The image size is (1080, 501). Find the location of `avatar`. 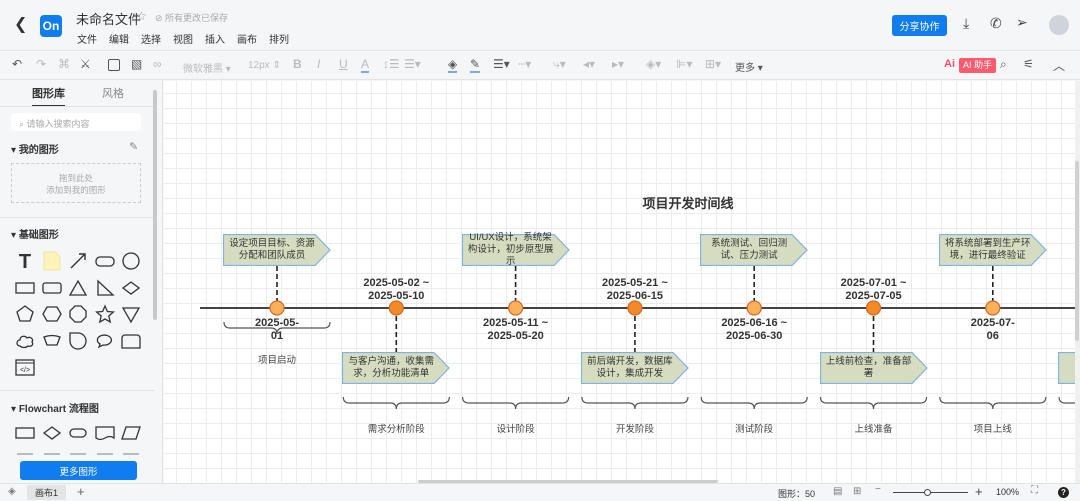

avatar is located at coordinates (1059, 25).